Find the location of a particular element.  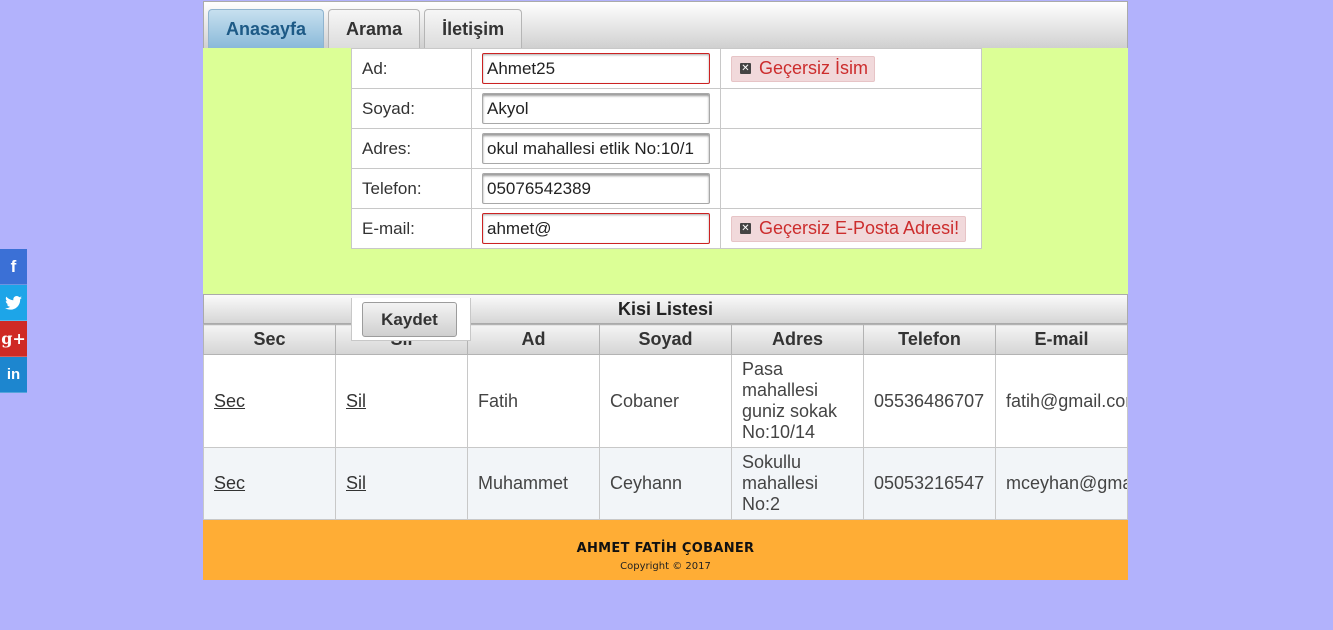

tab-bar: Anasayfa Arama İletişim is located at coordinates (665, 24).